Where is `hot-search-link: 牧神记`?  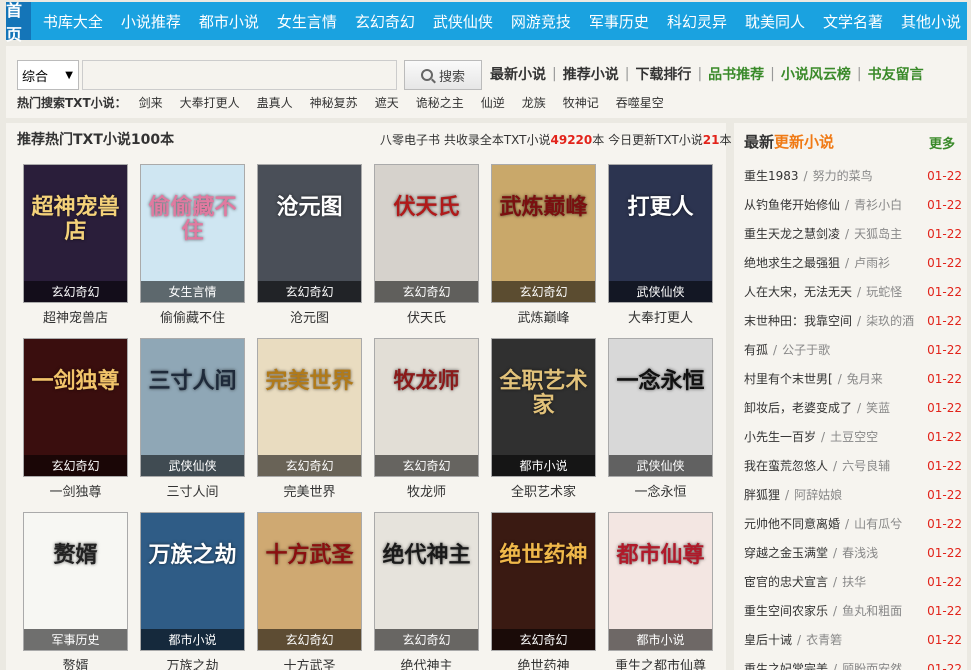
hot-search-link: 牧神记 is located at coordinates (581, 102).